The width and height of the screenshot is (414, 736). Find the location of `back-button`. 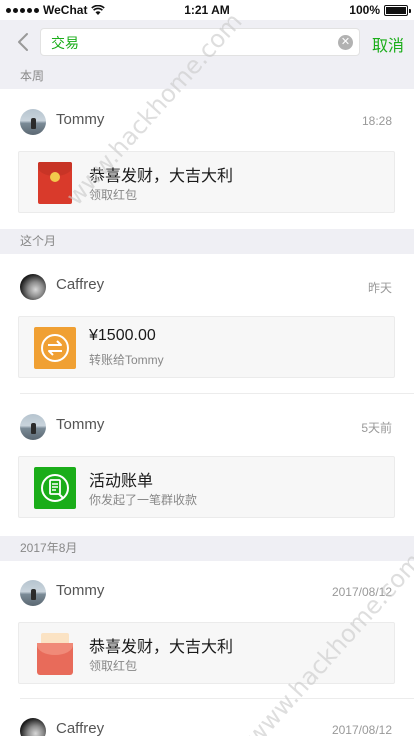

back-button is located at coordinates (23, 42).